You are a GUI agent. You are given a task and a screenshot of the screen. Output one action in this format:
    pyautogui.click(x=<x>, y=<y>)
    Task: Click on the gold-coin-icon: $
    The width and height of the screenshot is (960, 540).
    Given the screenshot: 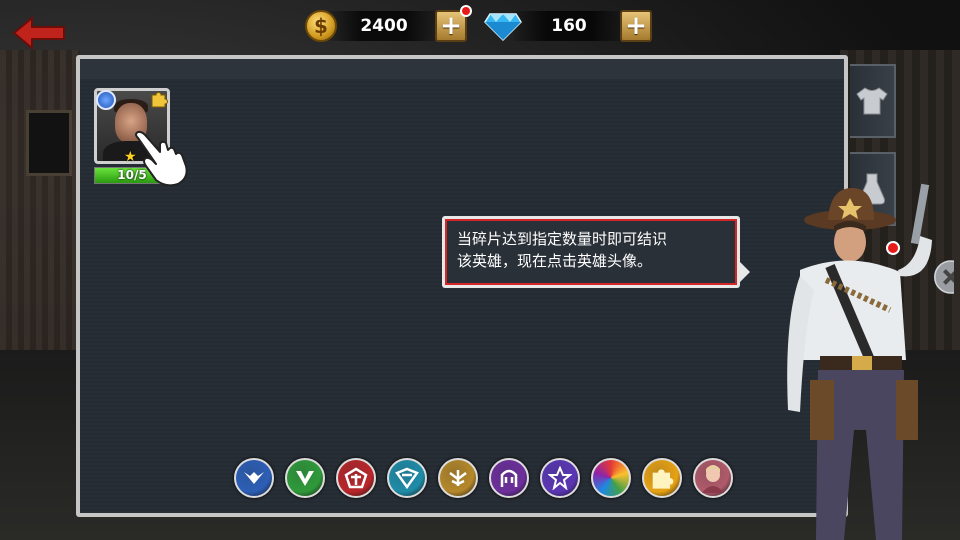 What is the action you would take?
    pyautogui.click(x=321, y=26)
    